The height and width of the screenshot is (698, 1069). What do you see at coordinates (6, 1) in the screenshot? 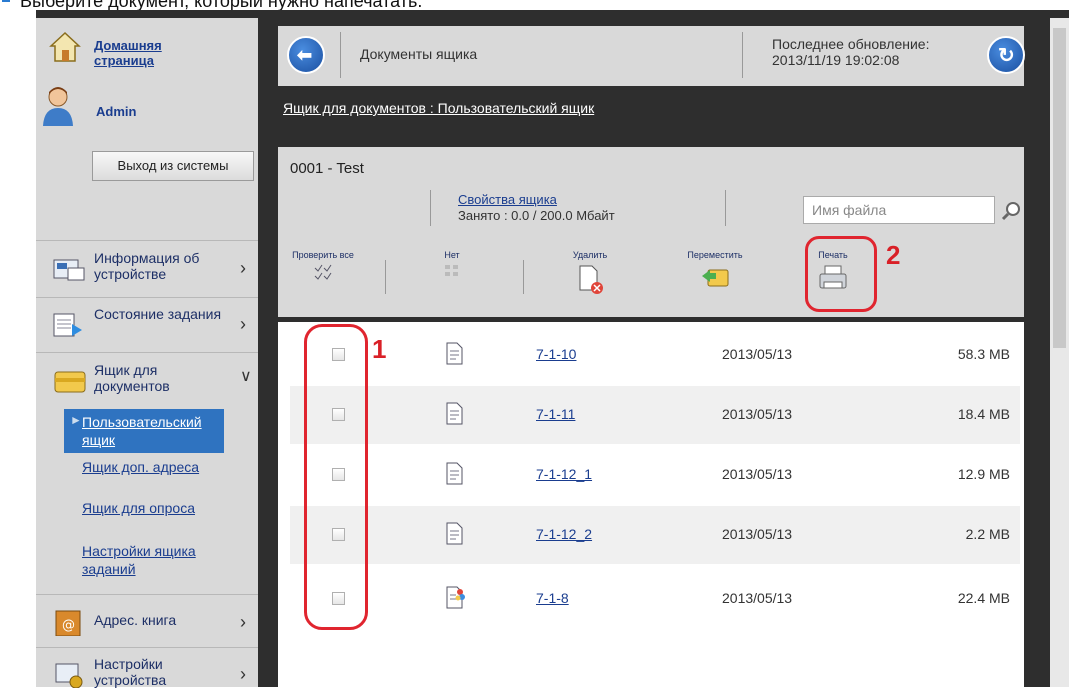
I see `bullet-icon` at bounding box center [6, 1].